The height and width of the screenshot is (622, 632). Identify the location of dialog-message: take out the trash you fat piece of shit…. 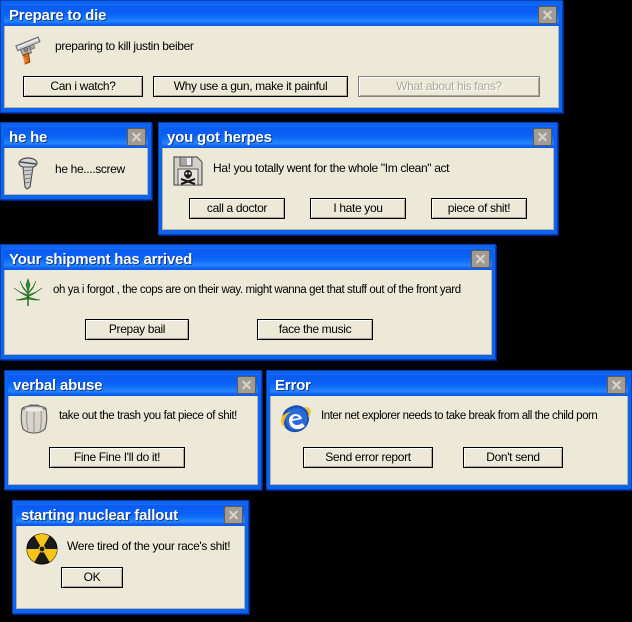
(148, 416).